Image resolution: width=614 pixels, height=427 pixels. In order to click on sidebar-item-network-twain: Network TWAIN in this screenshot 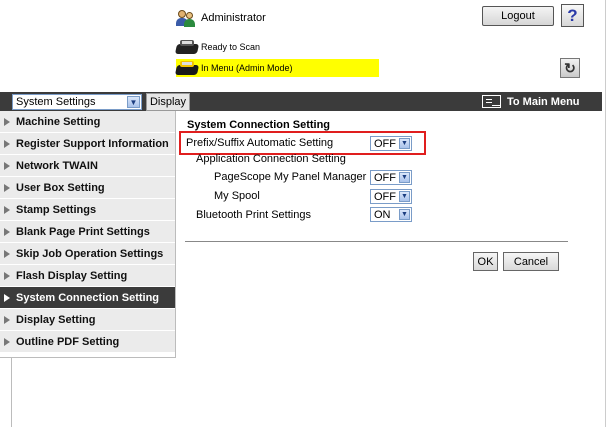, I will do `click(87, 166)`.